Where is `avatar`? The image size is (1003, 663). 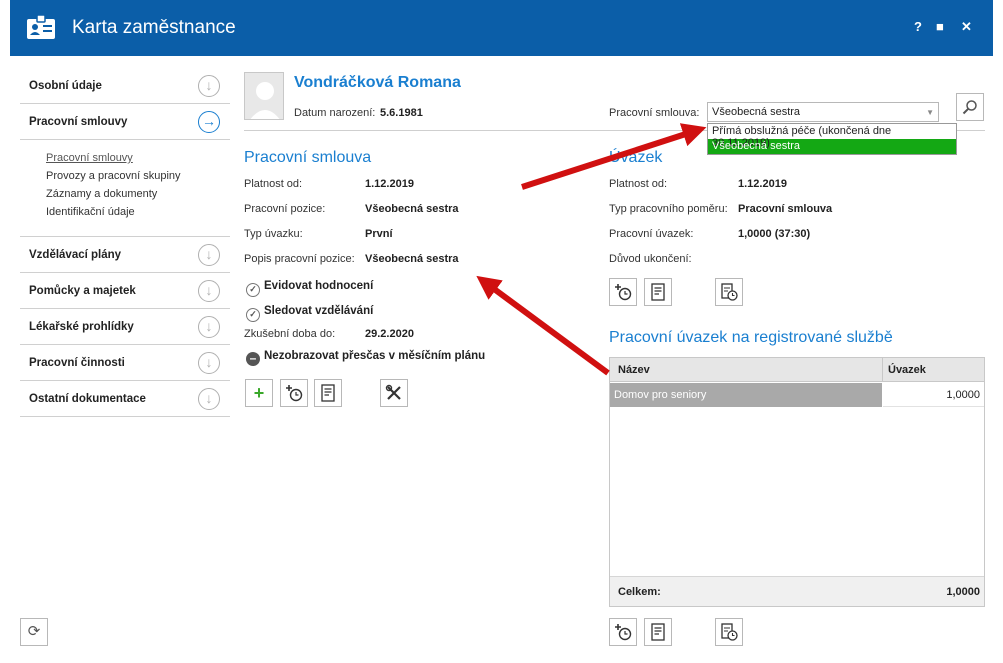
avatar is located at coordinates (264, 96).